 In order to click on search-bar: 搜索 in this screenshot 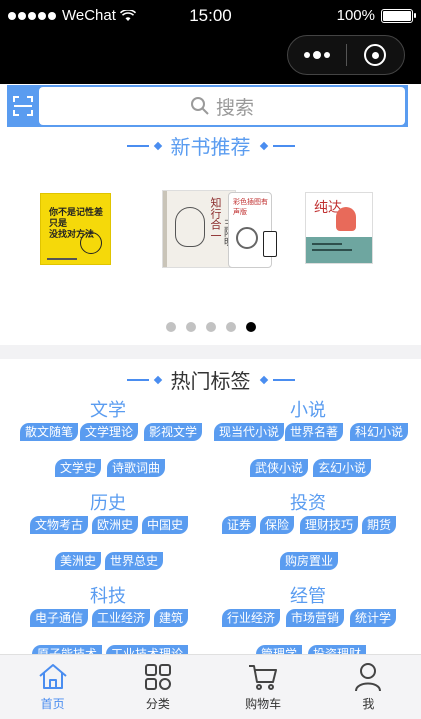, I will do `click(207, 106)`.